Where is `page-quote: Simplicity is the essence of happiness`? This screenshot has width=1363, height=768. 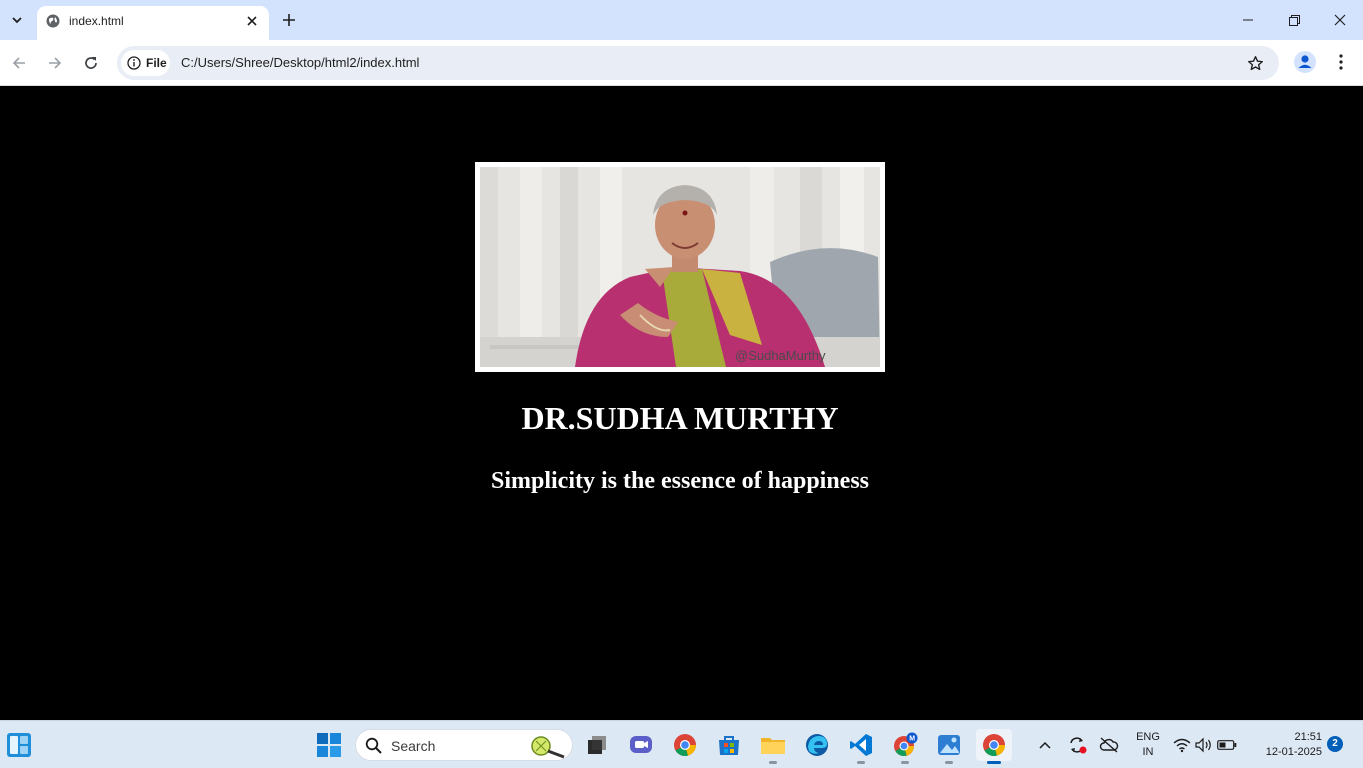 page-quote: Simplicity is the essence of happiness is located at coordinates (680, 481).